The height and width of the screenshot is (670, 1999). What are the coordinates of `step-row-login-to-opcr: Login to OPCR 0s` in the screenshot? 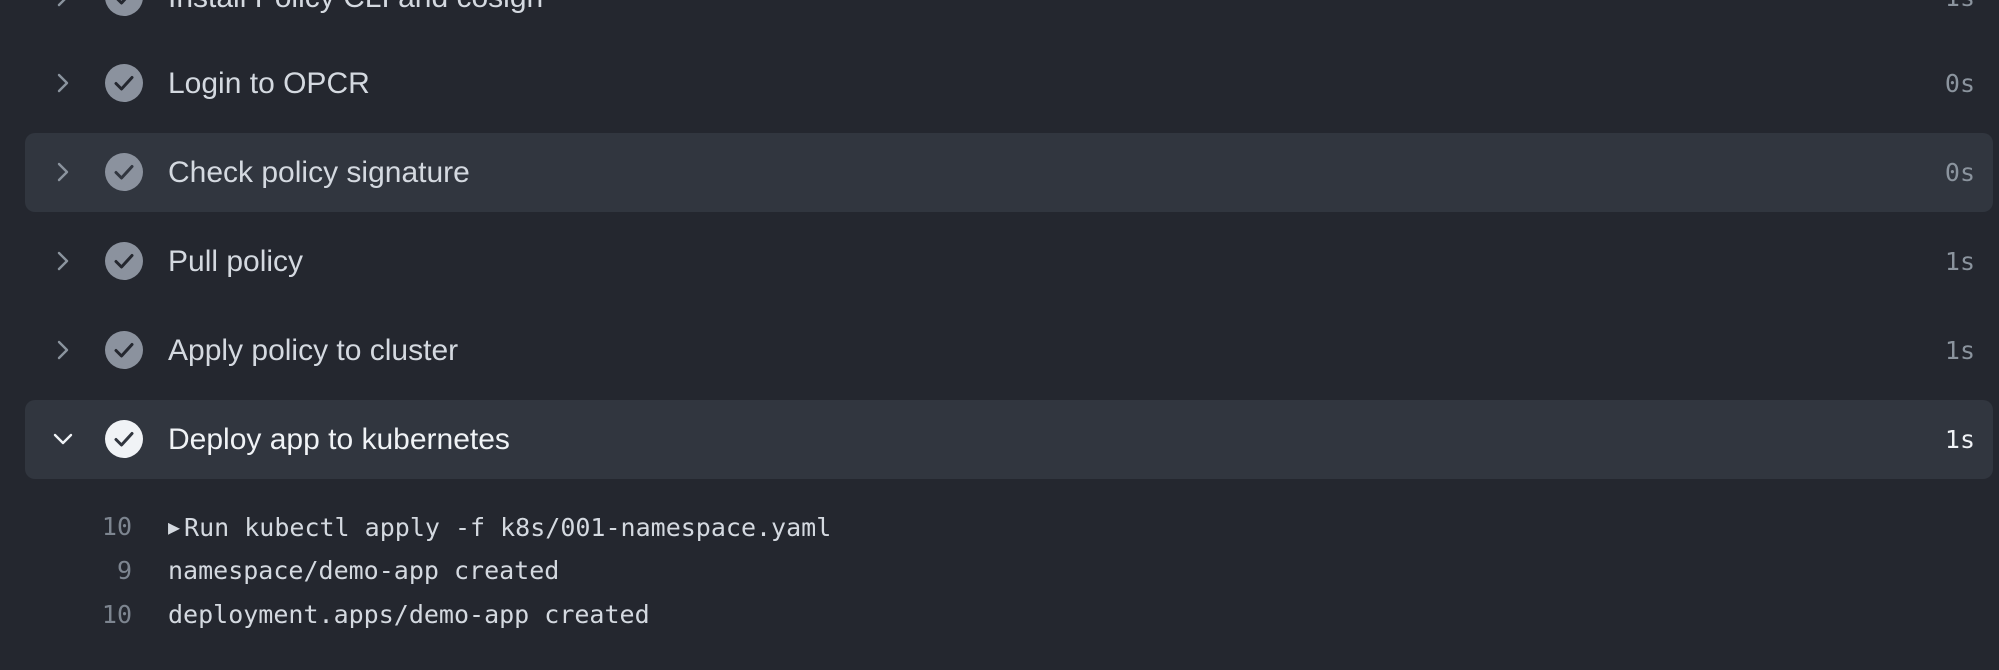 It's located at (1009, 83).